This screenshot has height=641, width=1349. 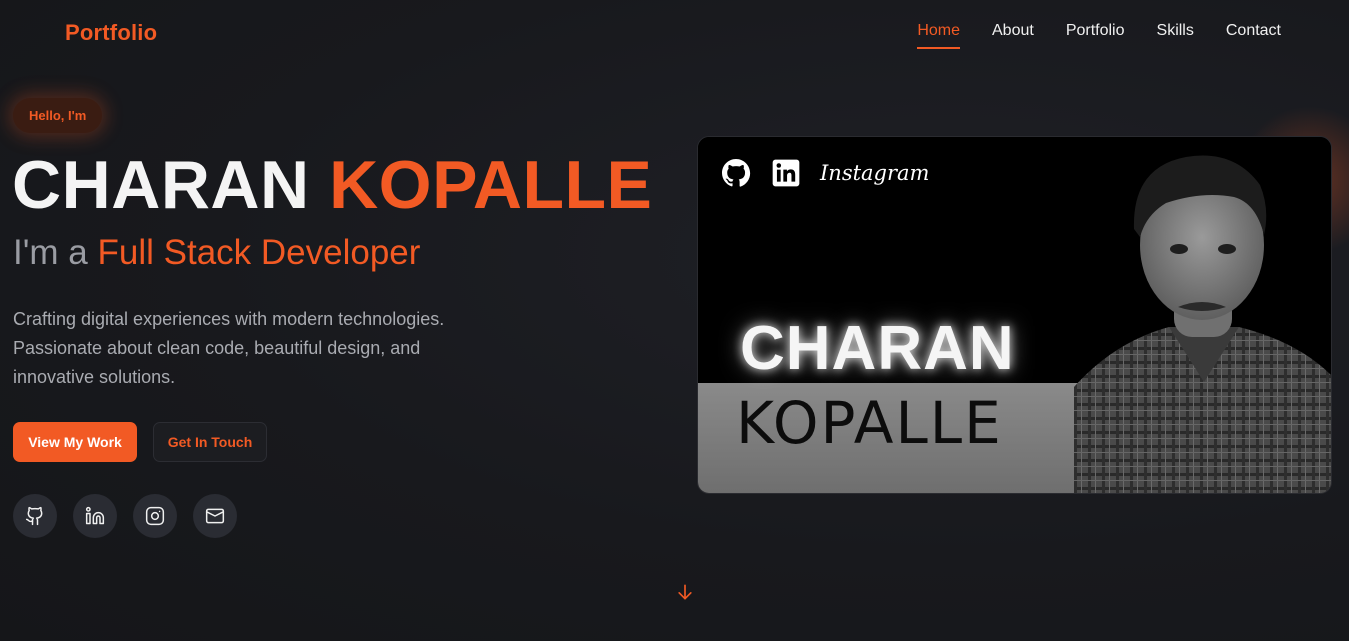 I want to click on hero-first-name: CHARAN, so click(x=161, y=185).